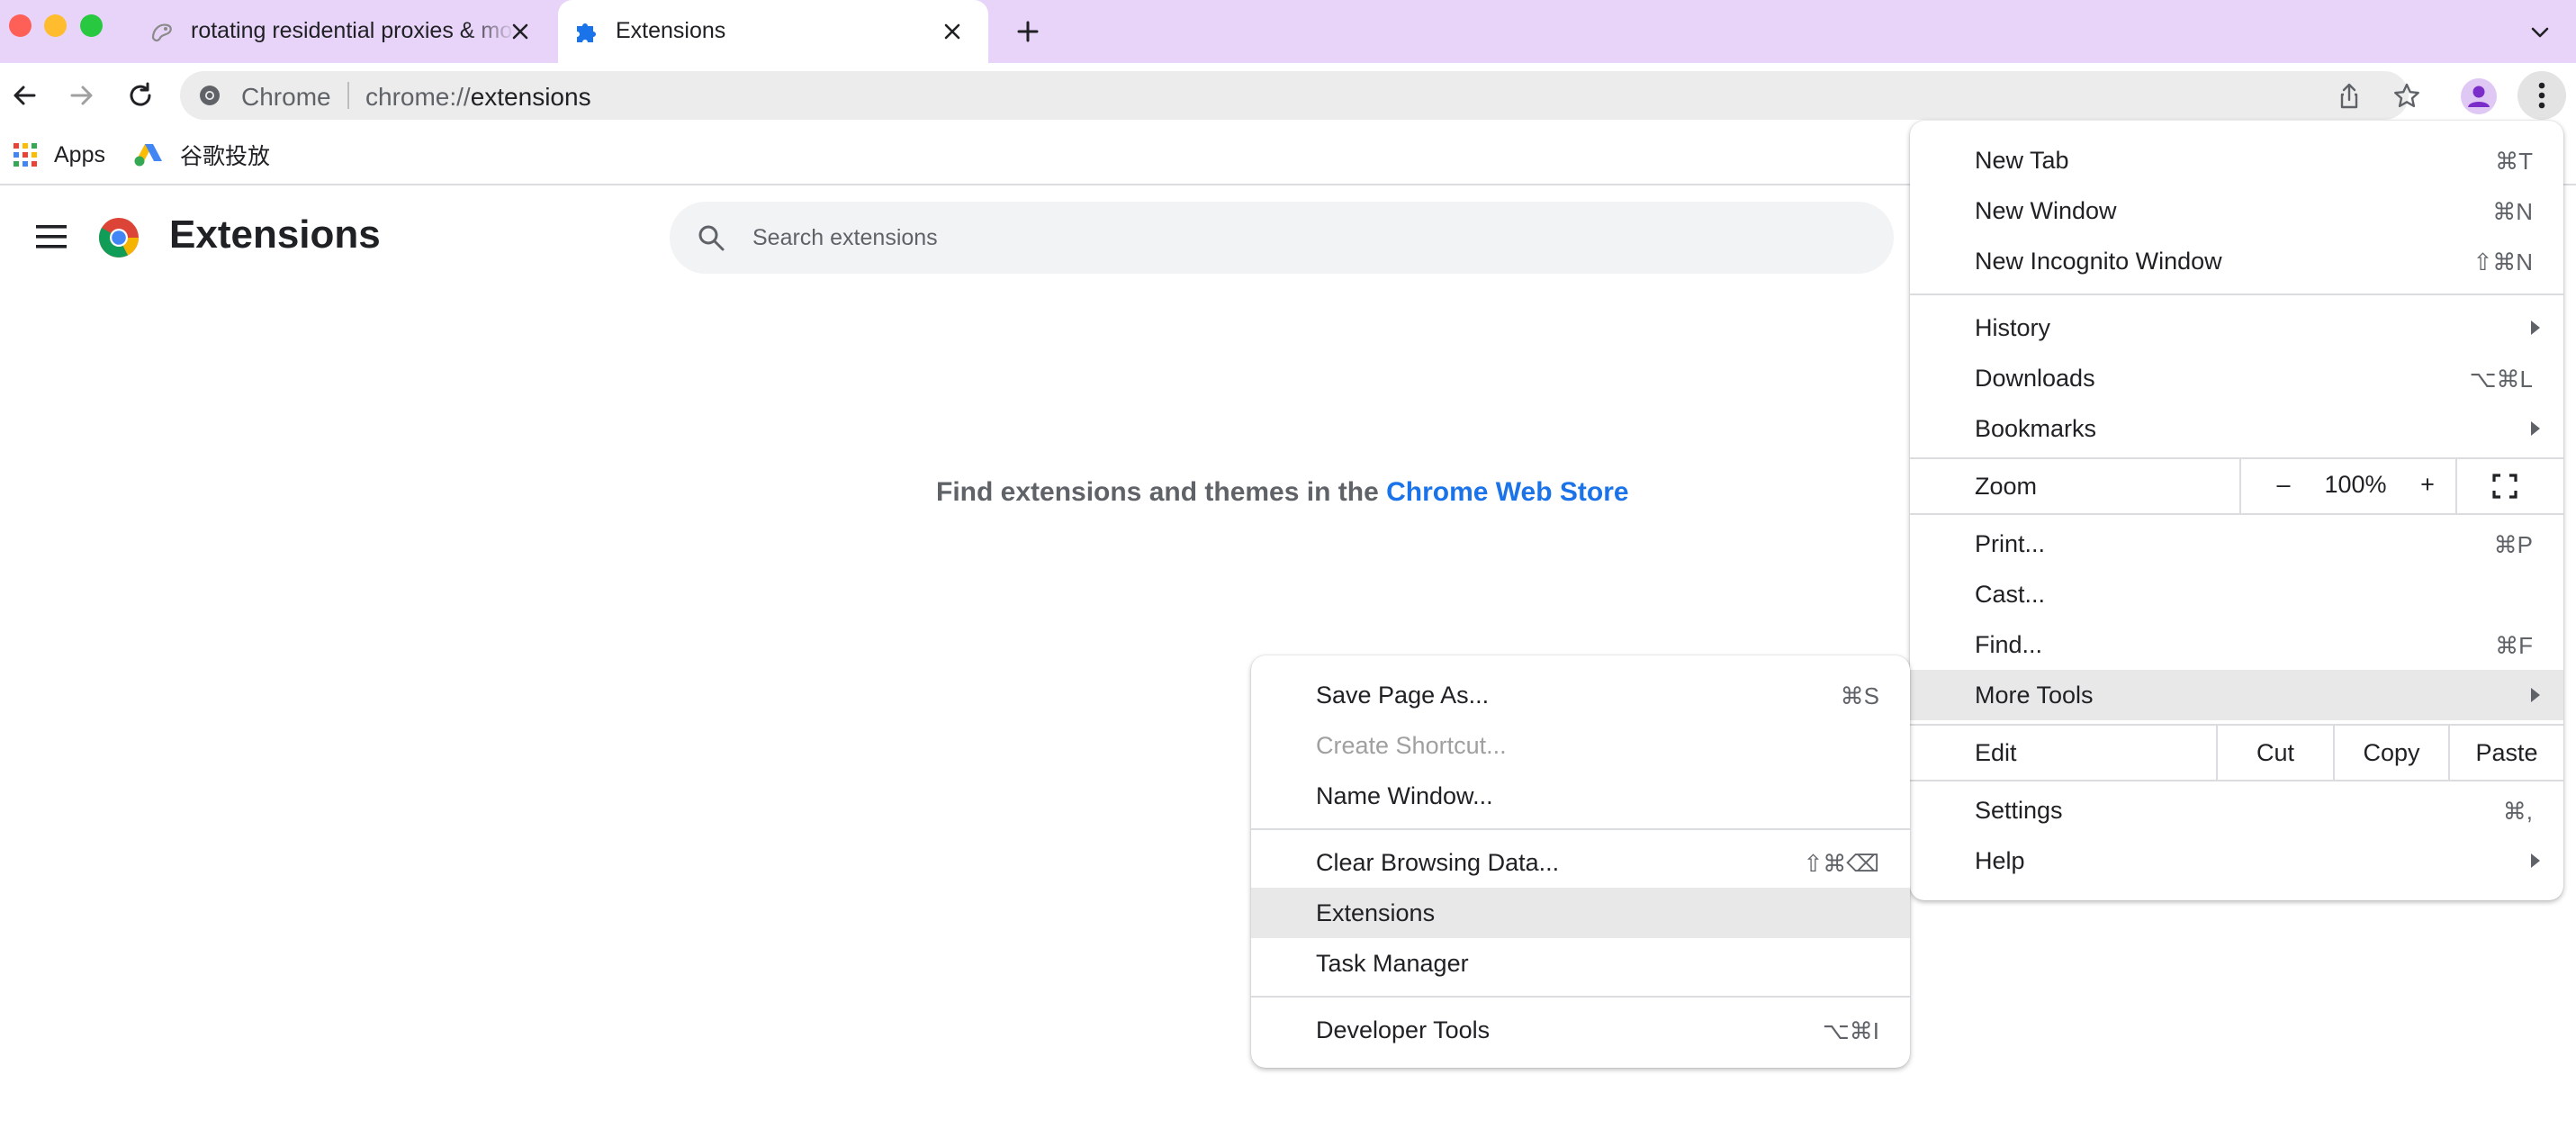 The image size is (2576, 1147). I want to click on fullscreen-icon, so click(2504, 486).